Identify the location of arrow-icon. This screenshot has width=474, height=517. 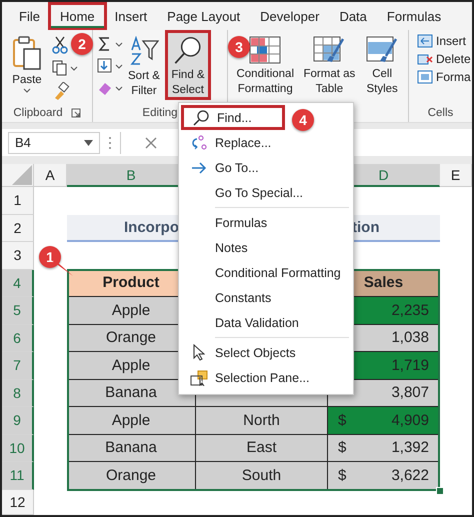
(199, 168).